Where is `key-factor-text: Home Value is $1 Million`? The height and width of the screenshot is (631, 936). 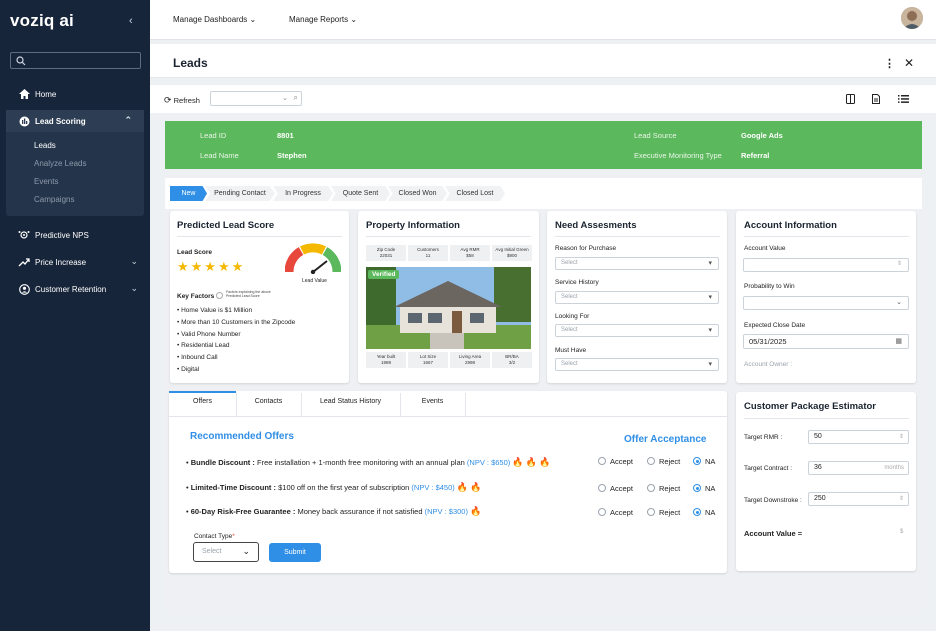 key-factor-text: Home Value is $1 Million is located at coordinates (217, 310).